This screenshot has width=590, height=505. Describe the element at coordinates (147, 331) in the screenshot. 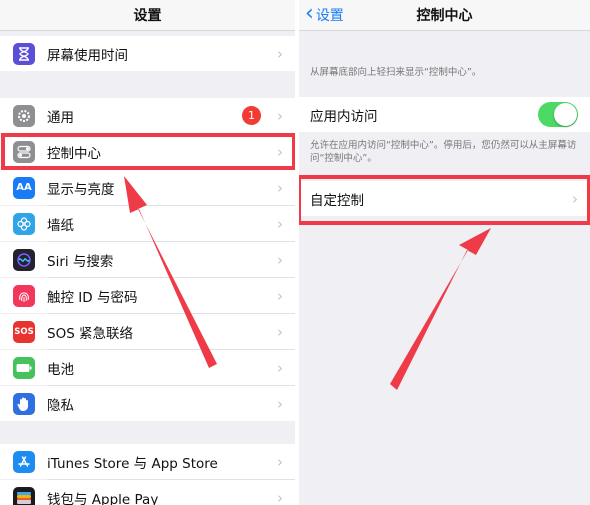

I see `settings-row-sos: SOS SOS 紧急联络 ›` at that location.